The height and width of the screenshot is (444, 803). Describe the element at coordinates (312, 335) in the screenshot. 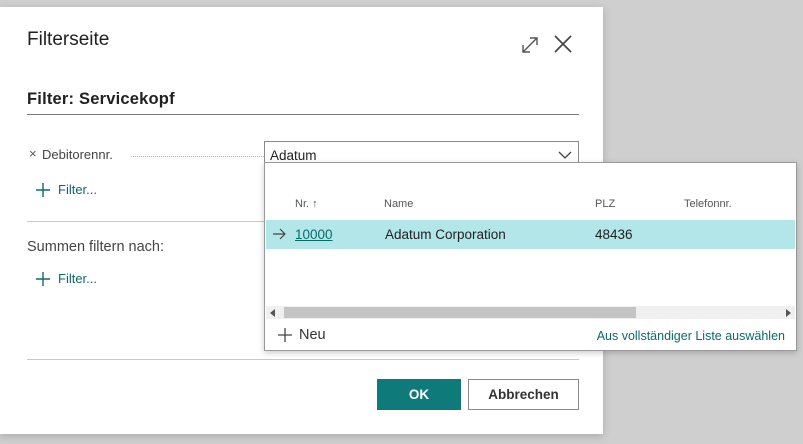

I see `new-label: Neu` at that location.